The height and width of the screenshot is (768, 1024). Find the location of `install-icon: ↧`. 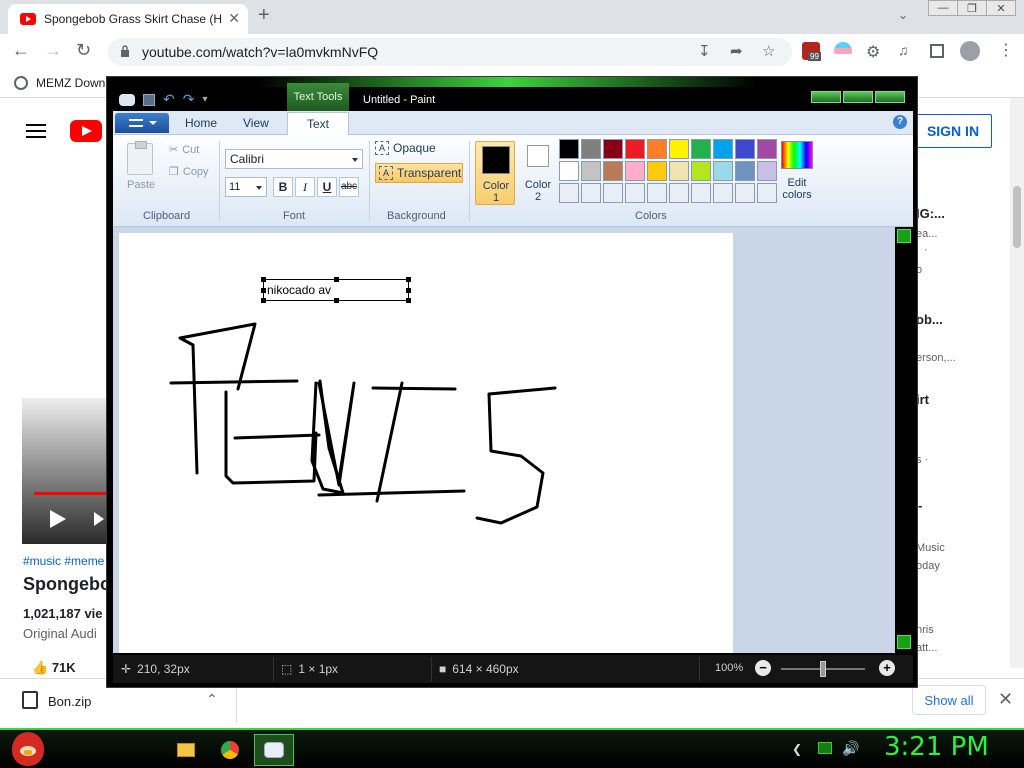

install-icon: ↧ is located at coordinates (704, 51).